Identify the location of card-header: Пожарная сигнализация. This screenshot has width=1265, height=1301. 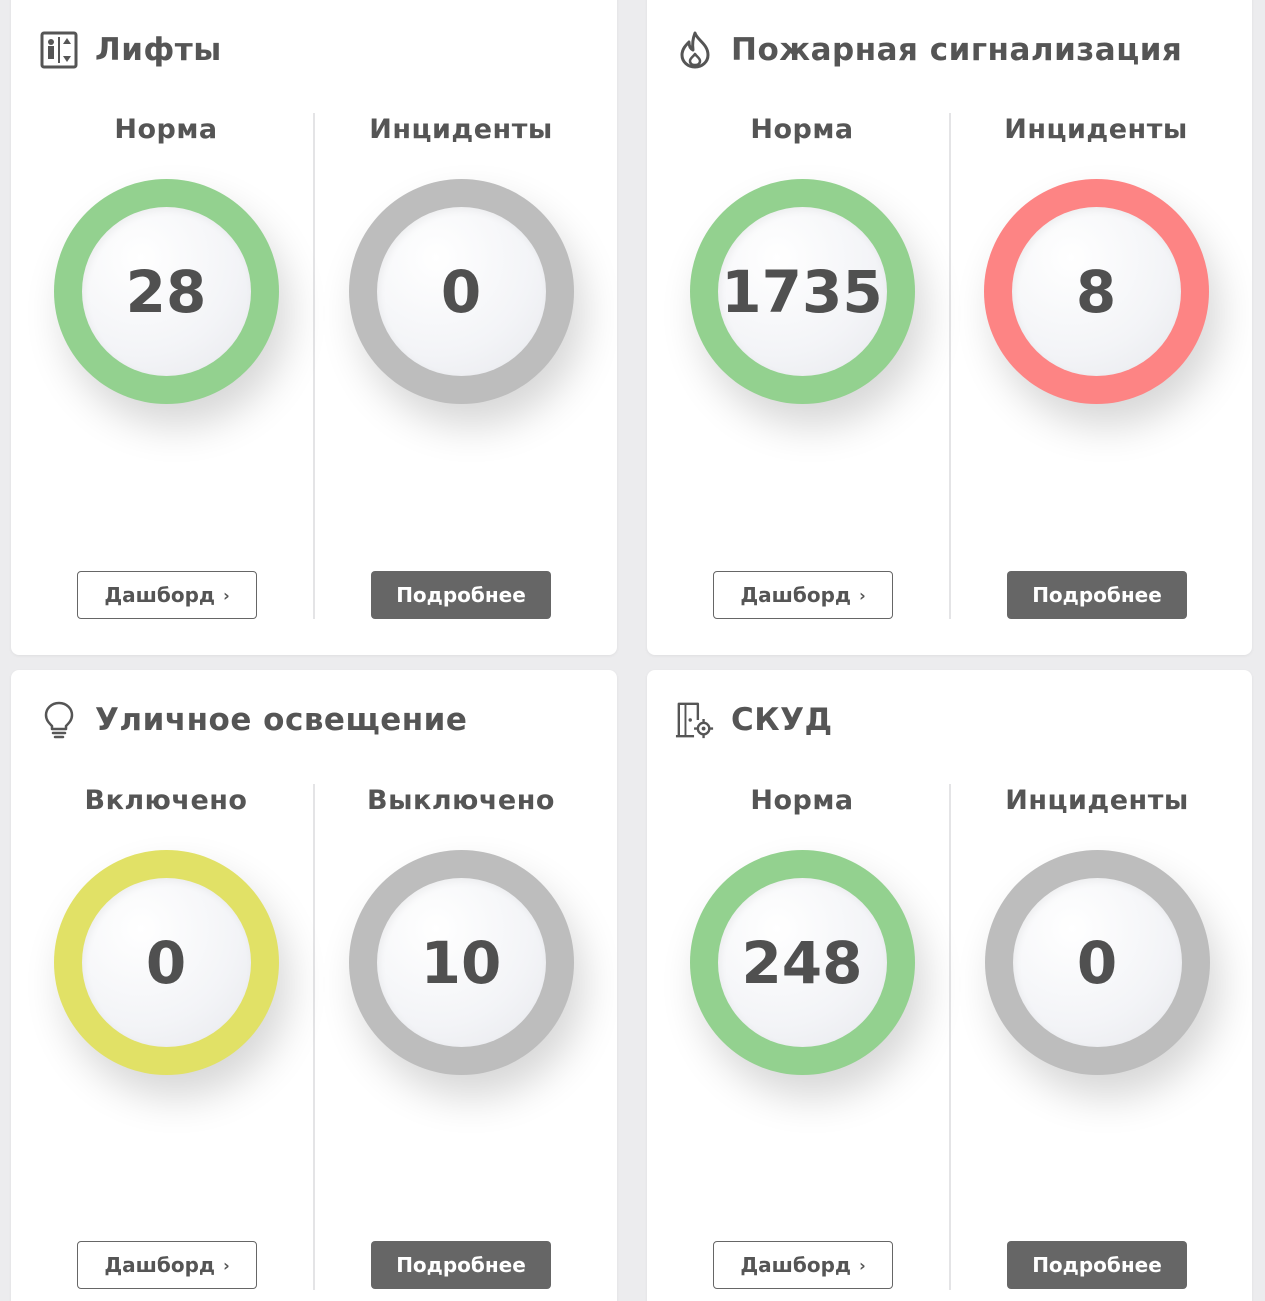
(928, 50).